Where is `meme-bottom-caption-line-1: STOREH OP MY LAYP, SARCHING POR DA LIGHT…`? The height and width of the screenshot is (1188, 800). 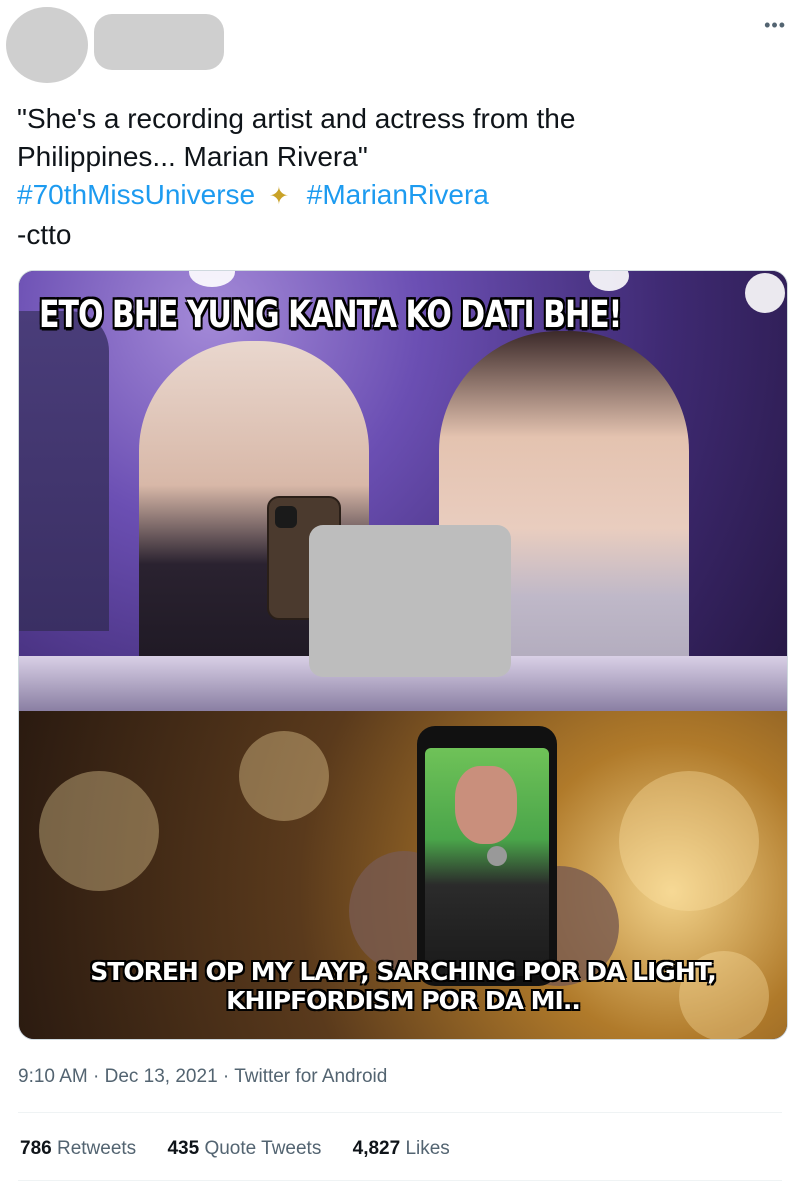 meme-bottom-caption-line-1: STOREH OP MY LAYP, SARCHING POR DA LIGHT… is located at coordinates (403, 971).